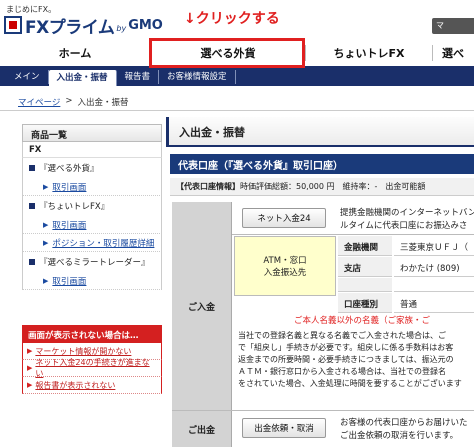  I want to click on sidebar-product-name: 『選べる外貨』, so click(69, 169).